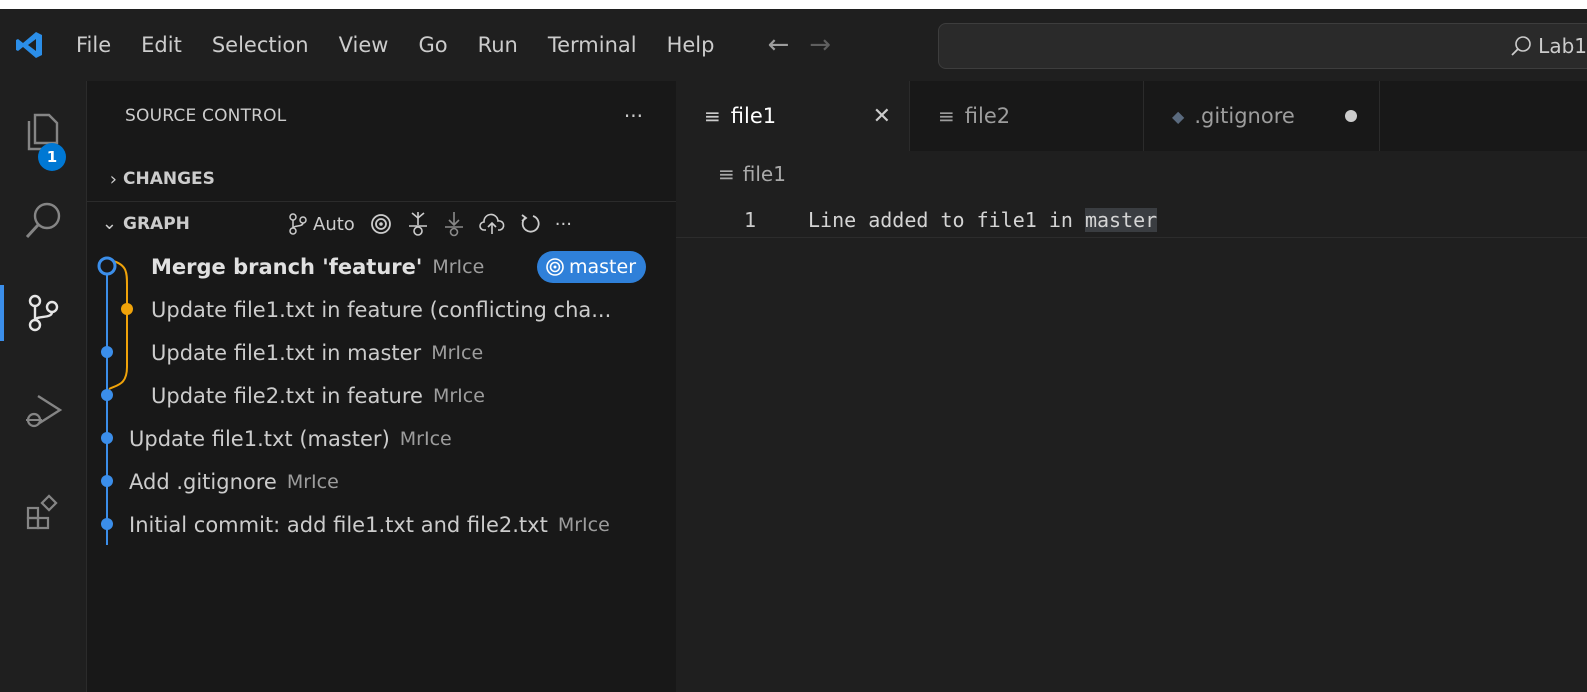  What do you see at coordinates (753, 116) in the screenshot?
I see `tab-label: file1` at bounding box center [753, 116].